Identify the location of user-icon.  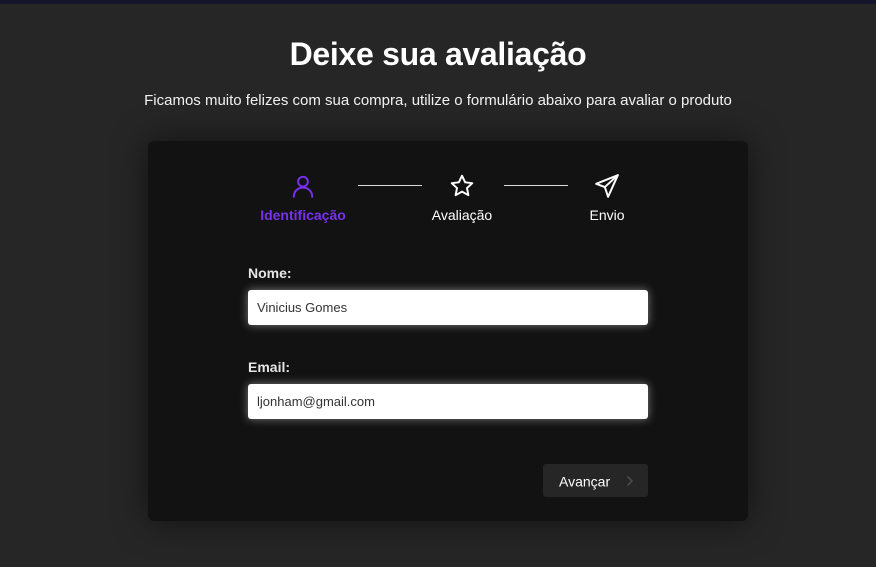
(303, 186).